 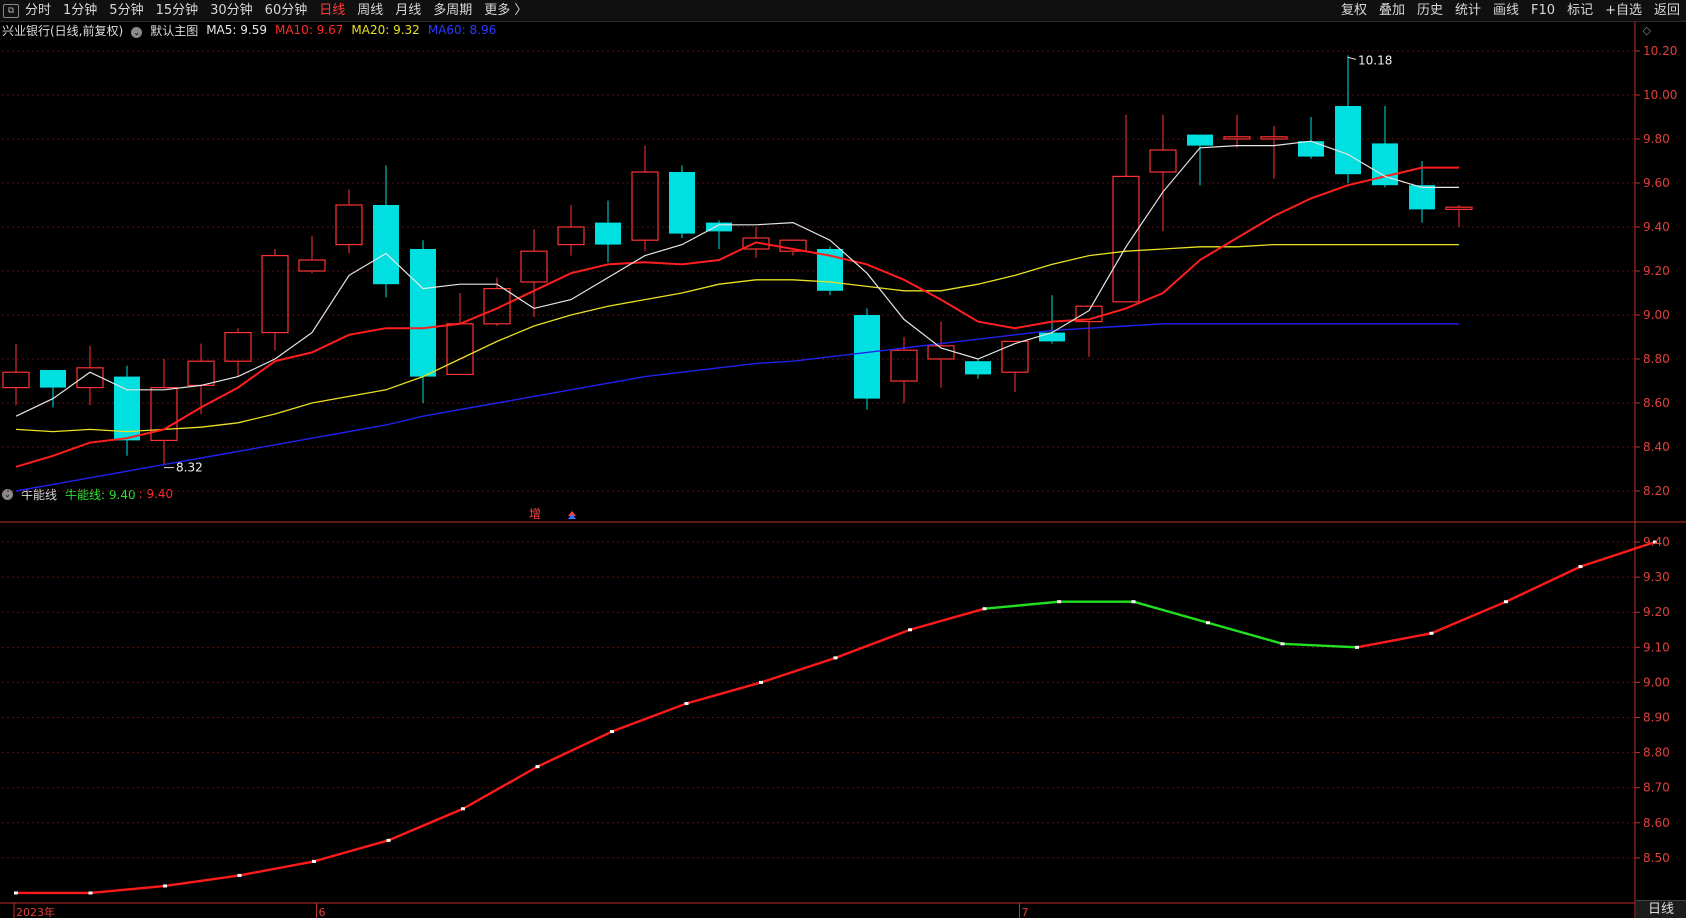 I want to click on main-axis-label: 8.20, so click(x=1656, y=491).